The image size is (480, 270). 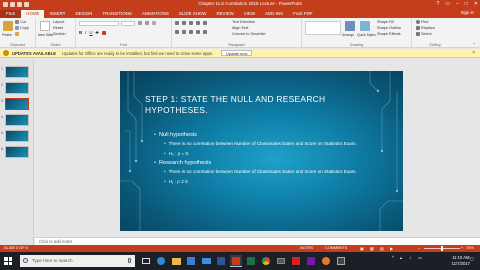 I want to click on word-icon, so click(x=221, y=261).